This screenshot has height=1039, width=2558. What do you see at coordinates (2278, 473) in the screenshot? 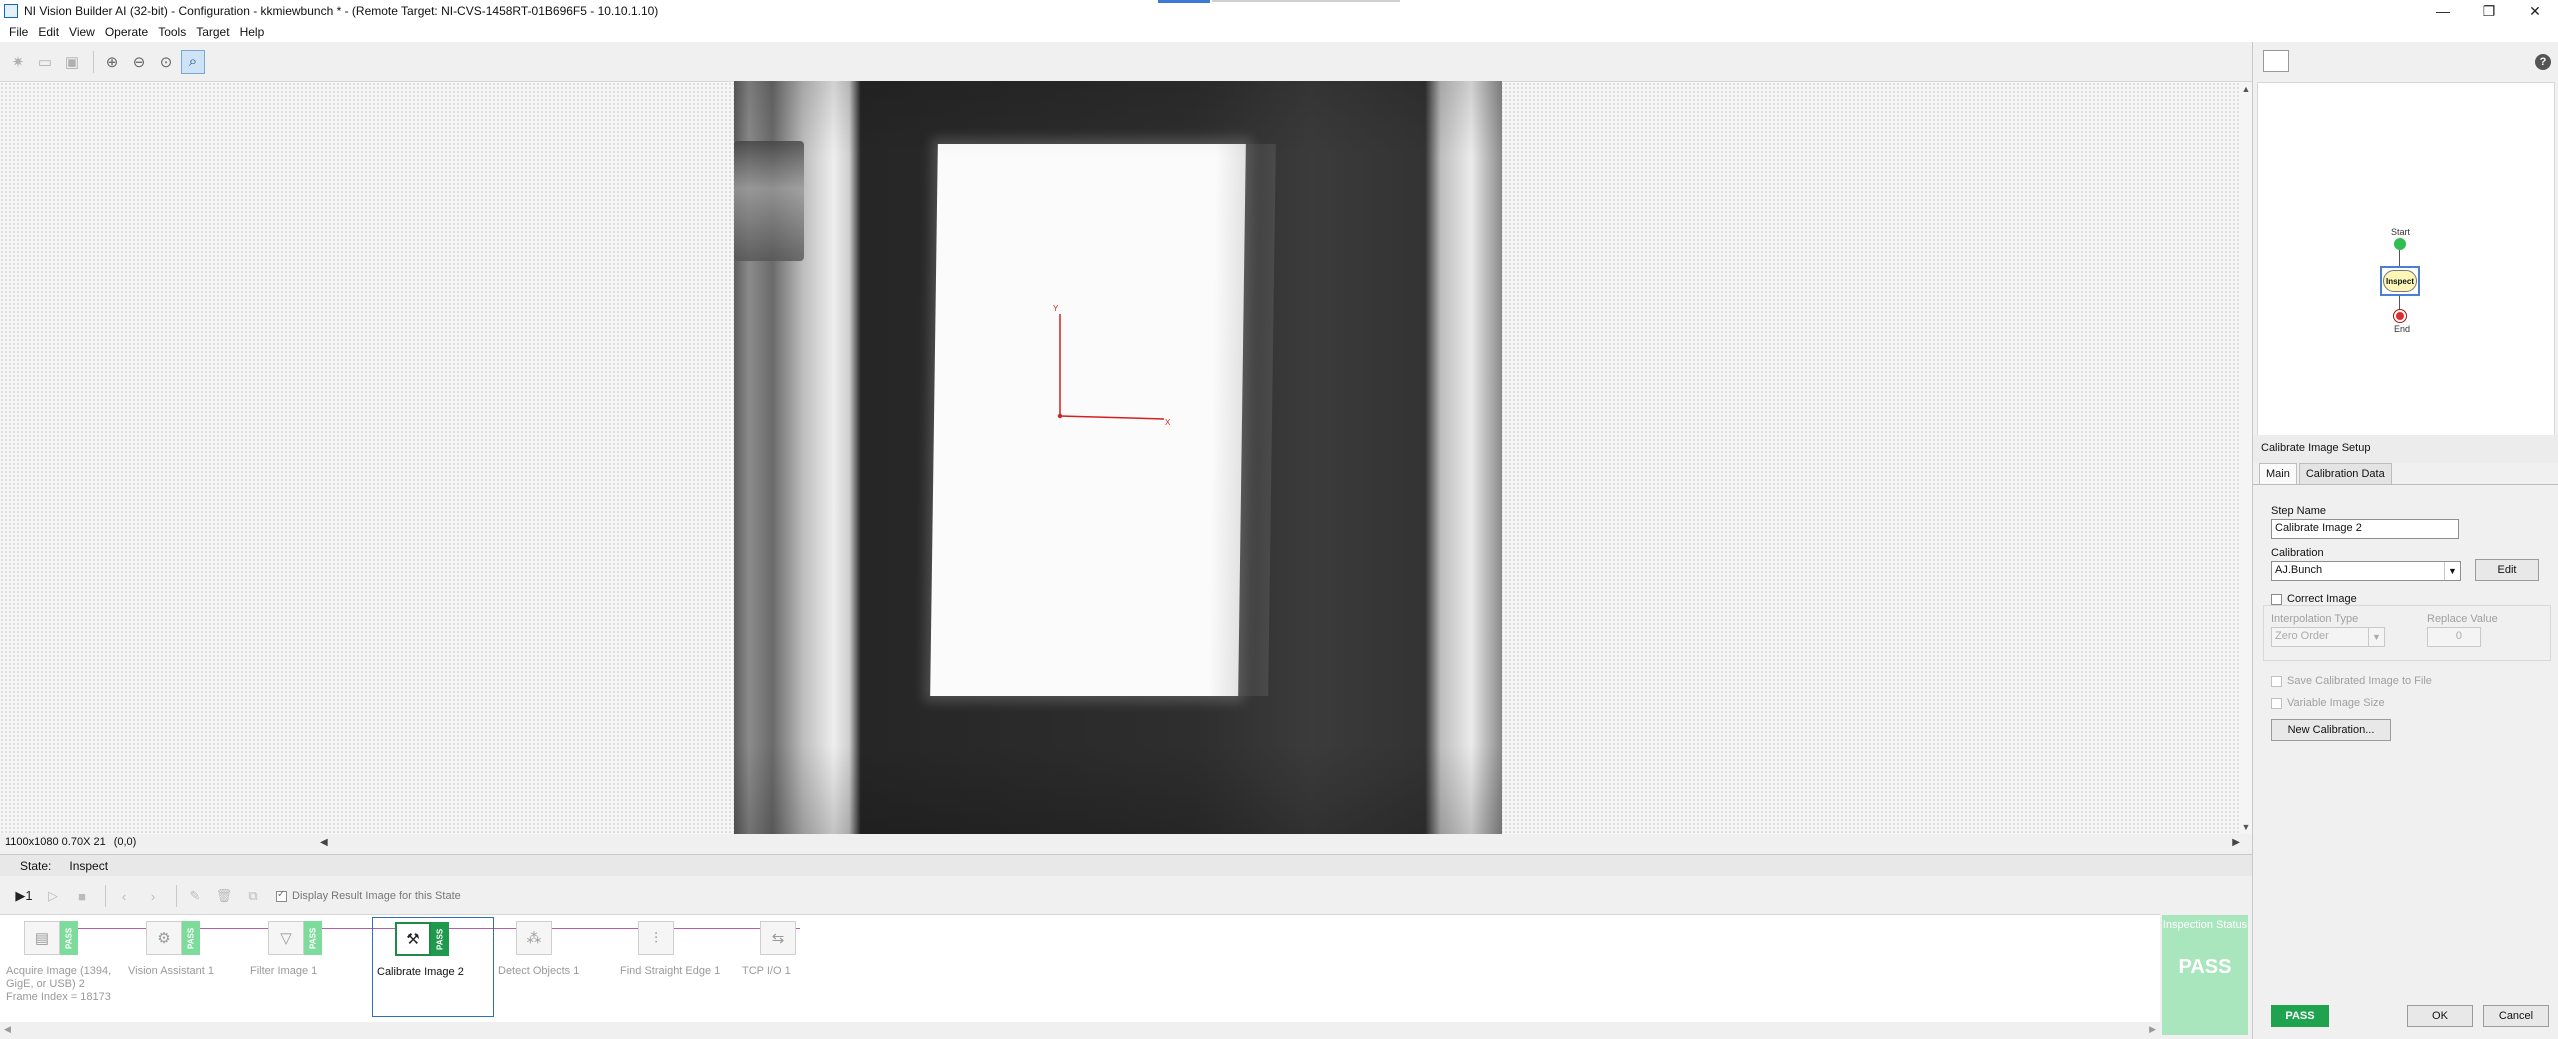
I see `tab-main: Main` at bounding box center [2278, 473].